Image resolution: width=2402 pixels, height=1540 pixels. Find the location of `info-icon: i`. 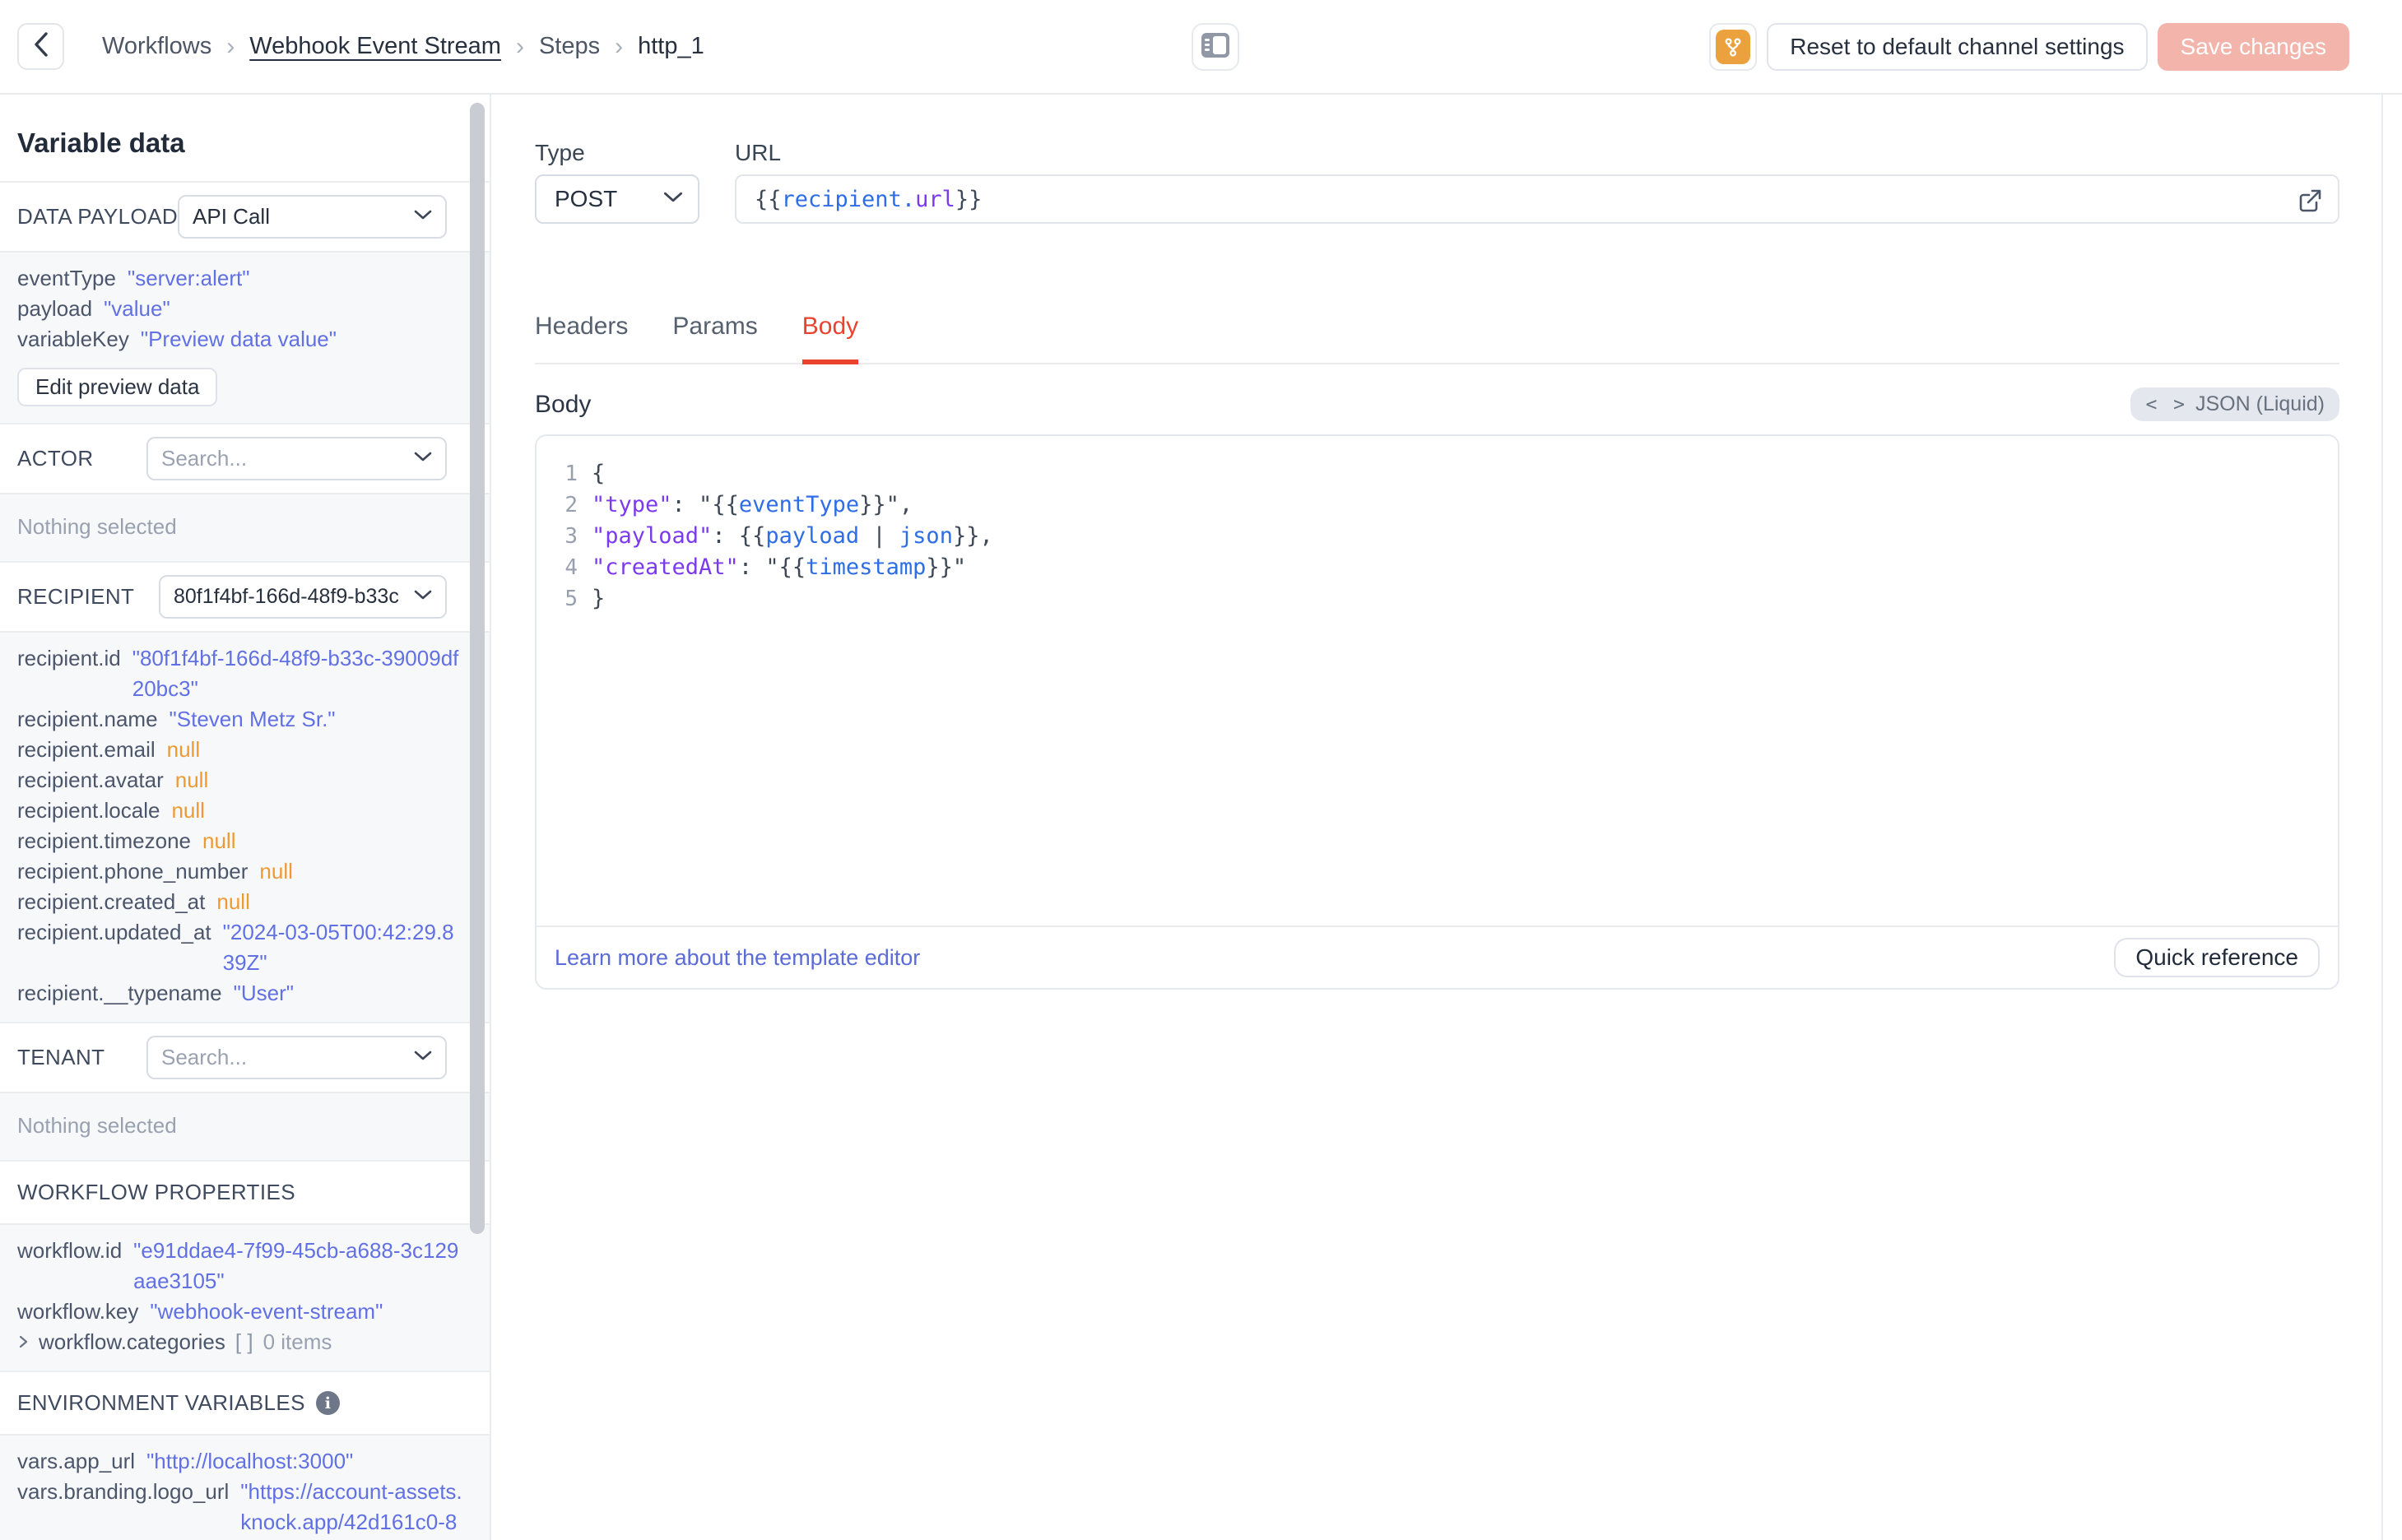

info-icon: i is located at coordinates (327, 1403).